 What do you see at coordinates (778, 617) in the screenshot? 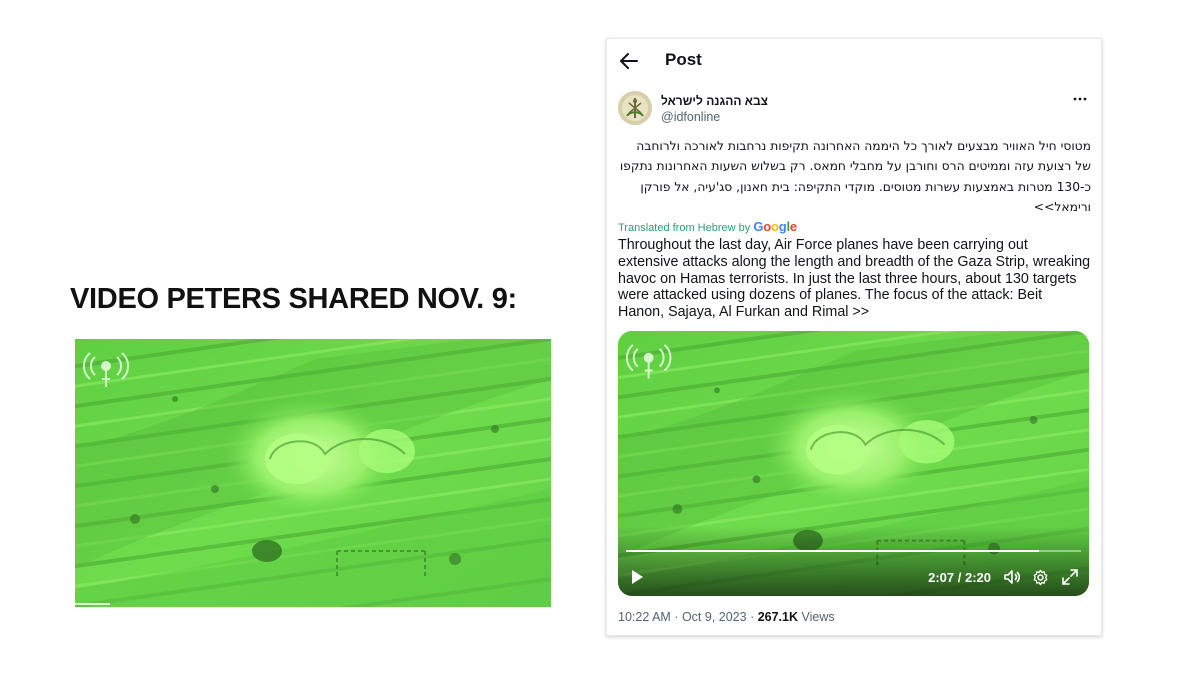
I see `views-count: 267.1K` at bounding box center [778, 617].